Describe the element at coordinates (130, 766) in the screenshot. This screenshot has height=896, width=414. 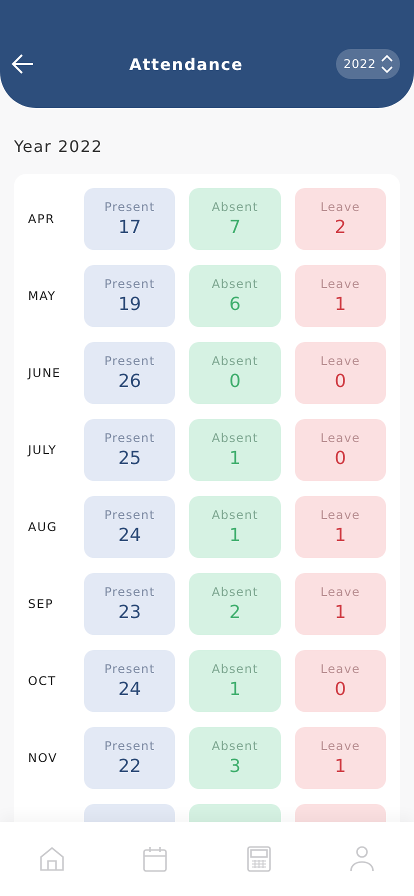
I see `tile-count: 22` at that location.